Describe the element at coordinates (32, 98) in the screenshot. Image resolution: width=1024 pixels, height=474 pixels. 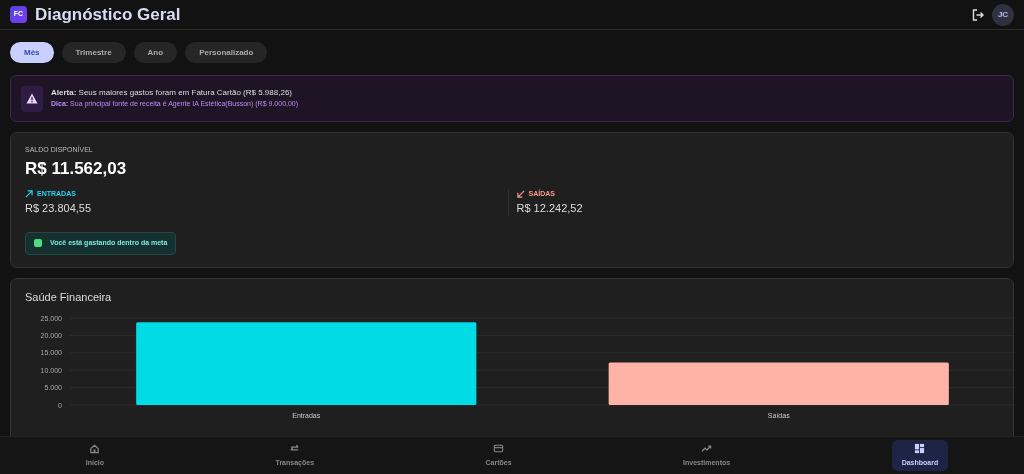
I see `warning-icon` at that location.